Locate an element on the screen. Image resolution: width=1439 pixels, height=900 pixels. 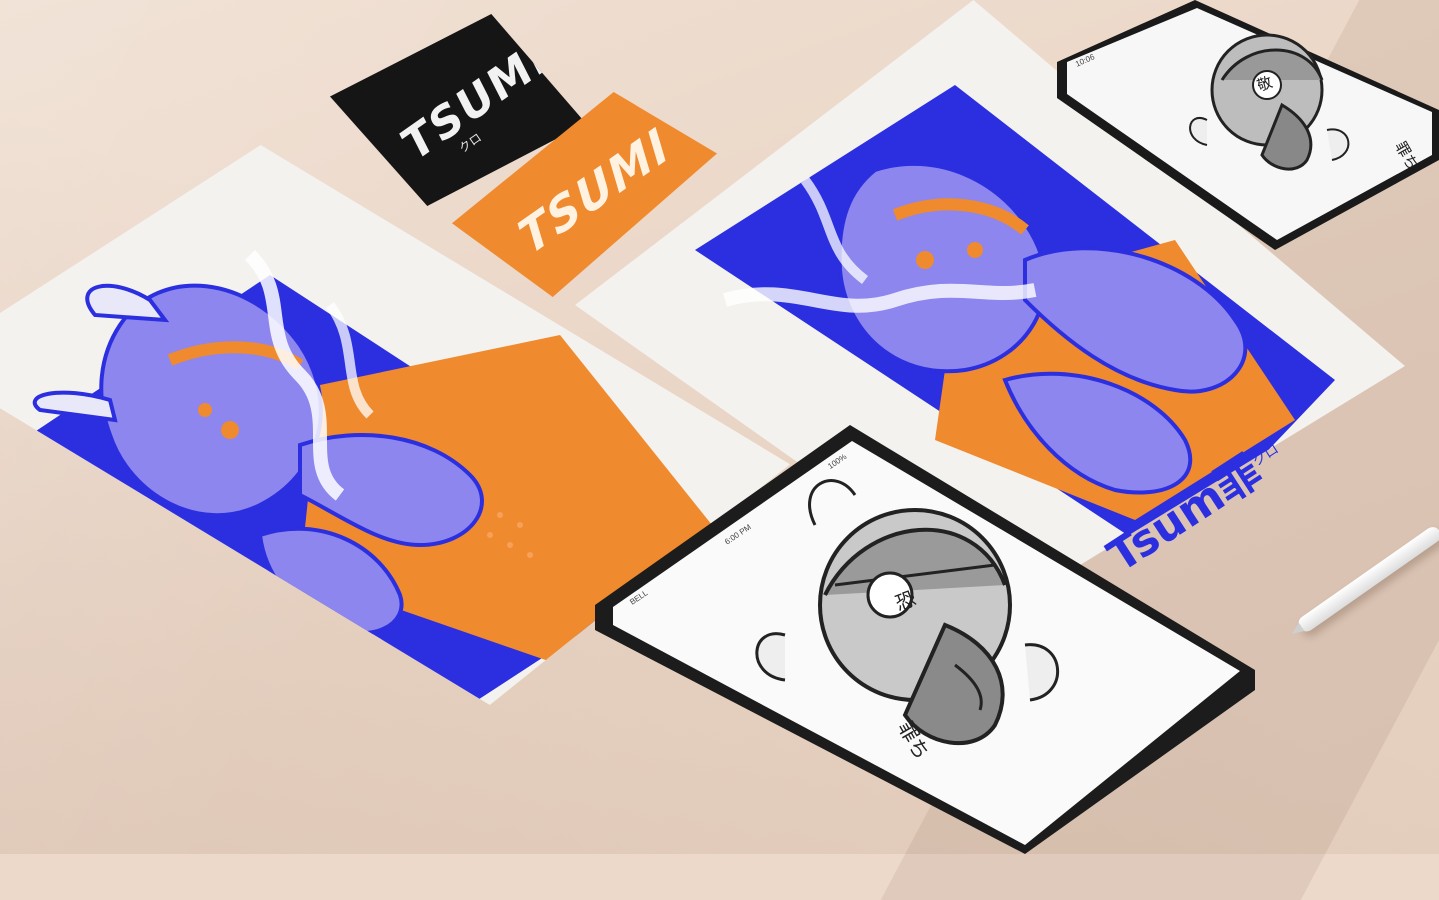
phone-body is located at coordinates (1248, 125).